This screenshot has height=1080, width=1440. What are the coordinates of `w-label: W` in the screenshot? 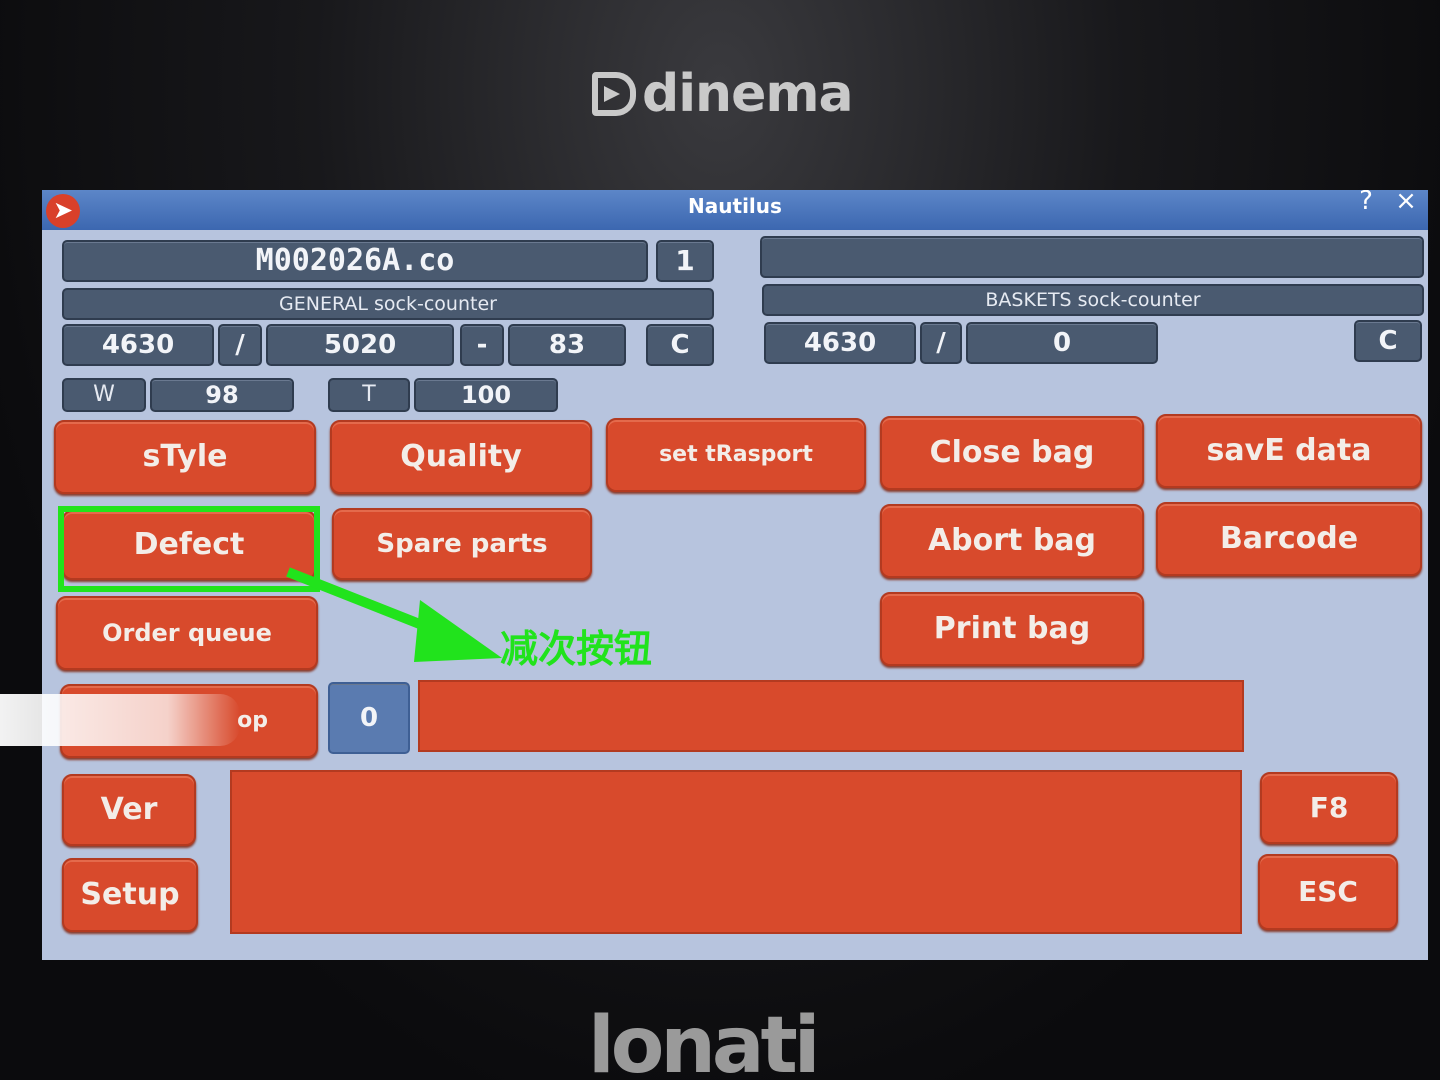 It's located at (104, 395).